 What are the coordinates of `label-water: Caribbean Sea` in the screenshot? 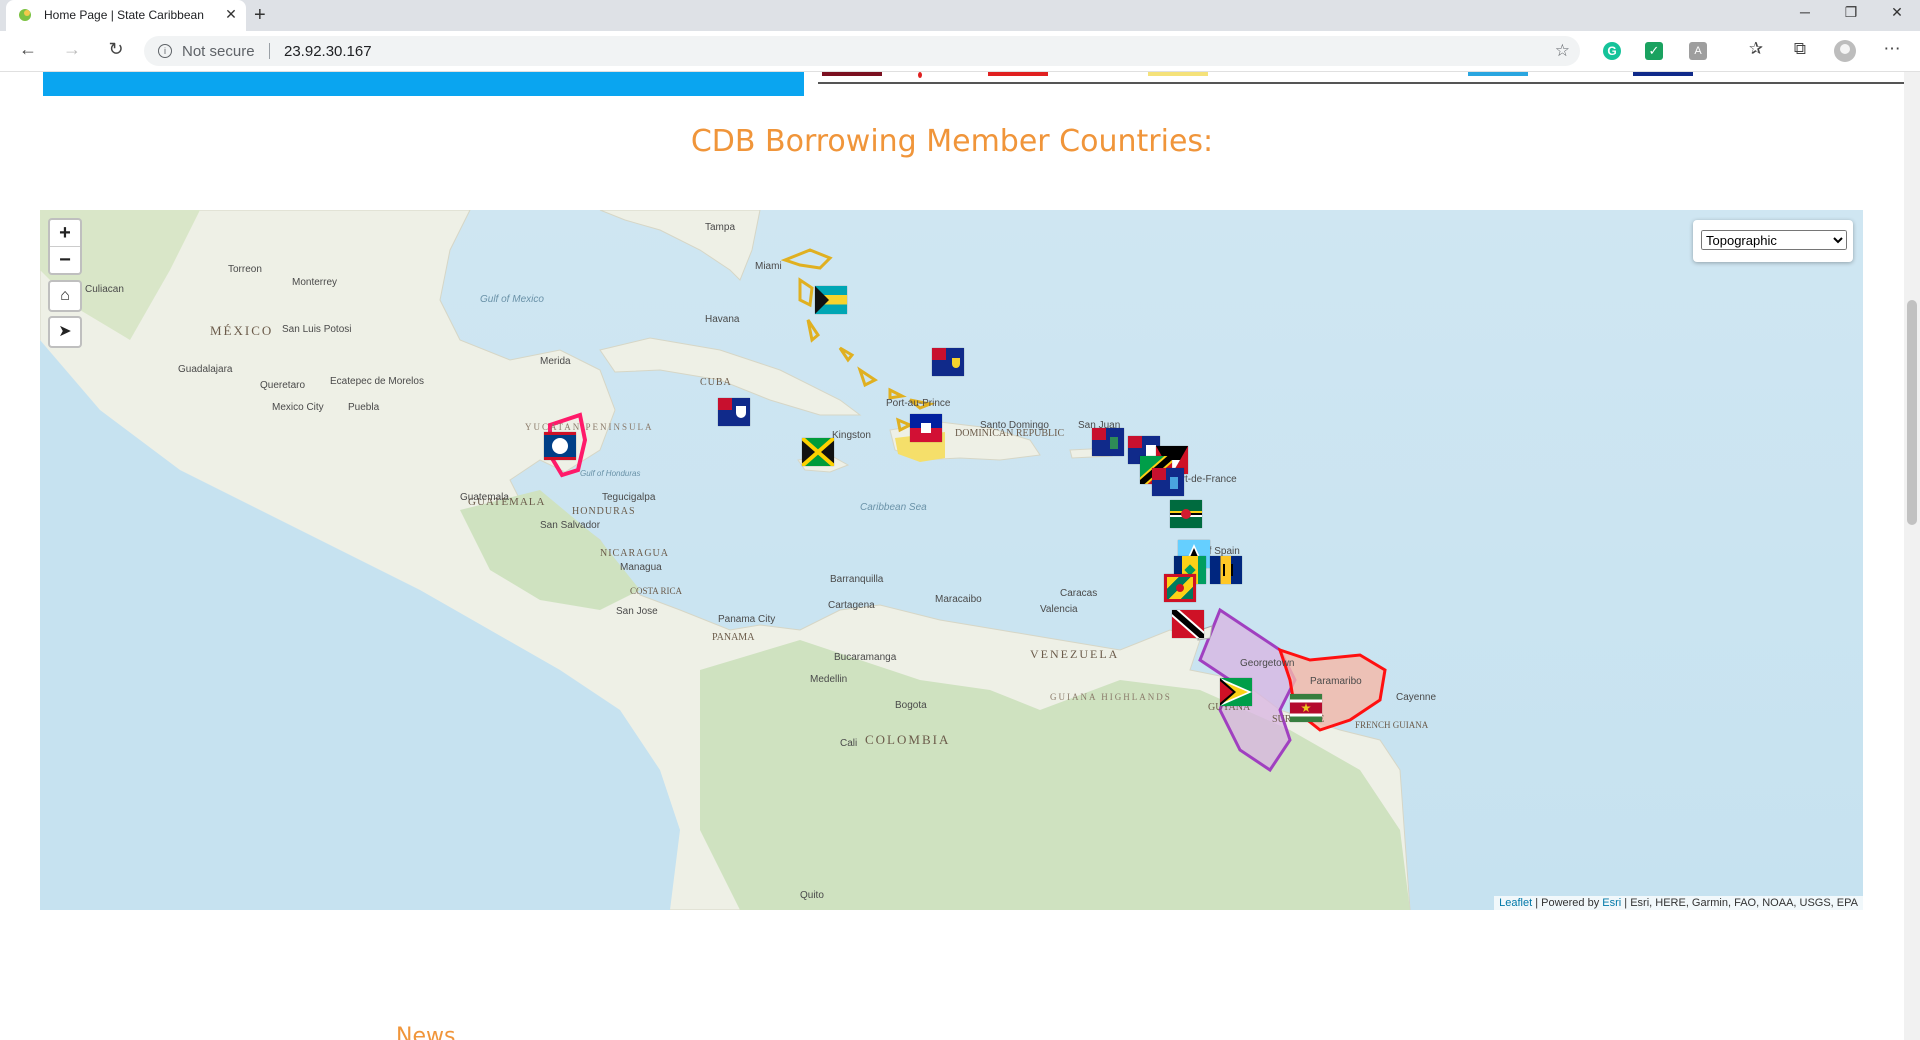 It's located at (893, 507).